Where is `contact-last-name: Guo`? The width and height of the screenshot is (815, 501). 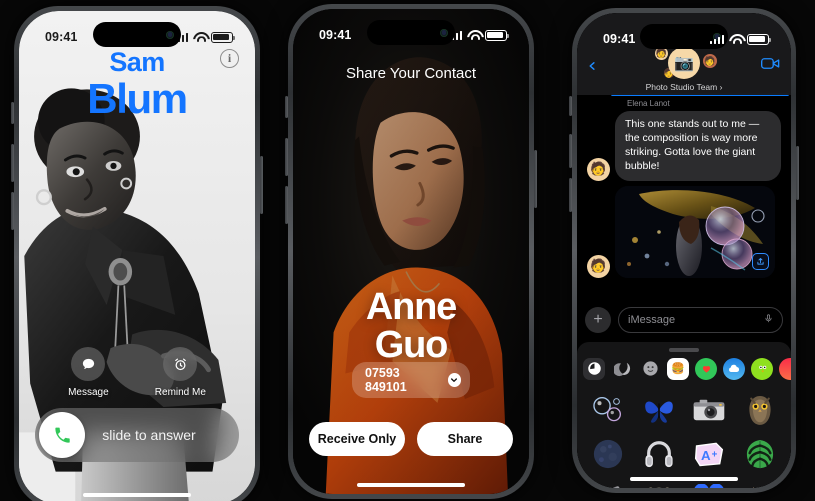 contact-last-name: Guo is located at coordinates (411, 345).